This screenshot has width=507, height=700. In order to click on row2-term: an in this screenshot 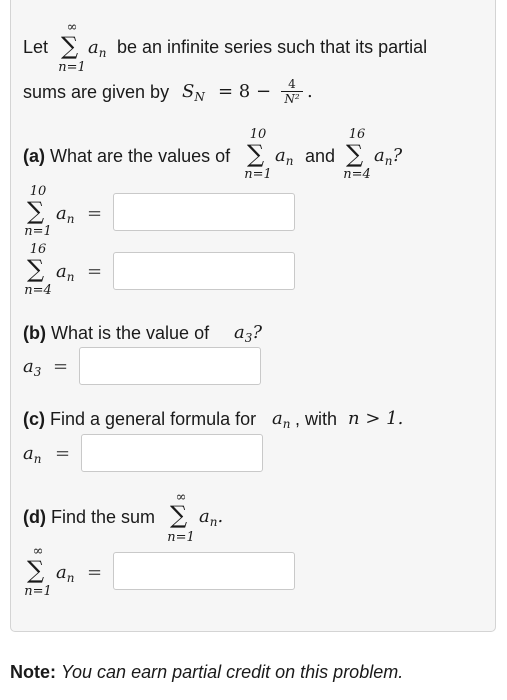, I will do `click(65, 272)`.